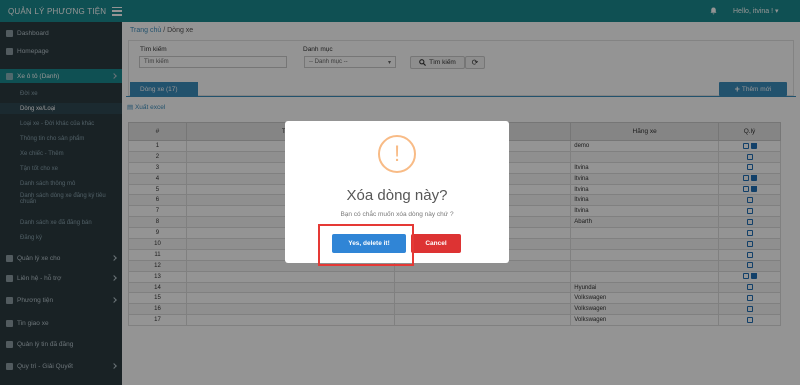  I want to click on dialog-title: Xóa dòng này?, so click(397, 195).